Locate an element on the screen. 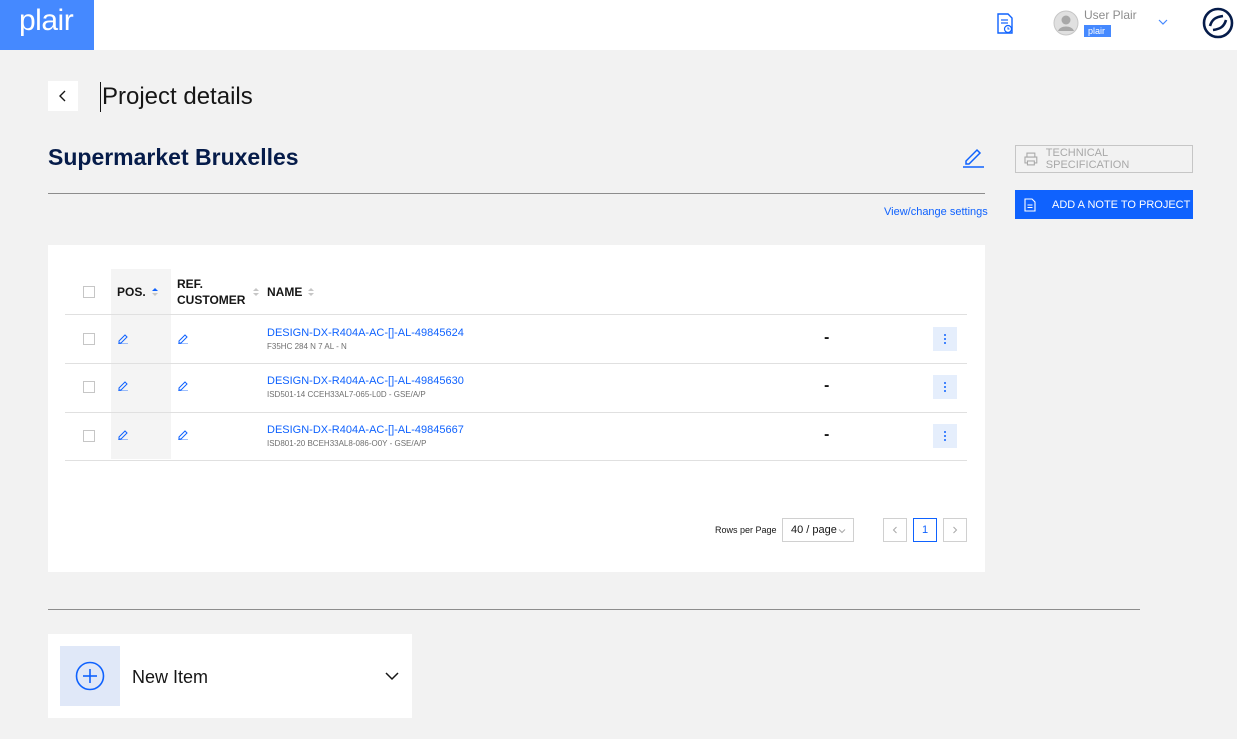 The height and width of the screenshot is (739, 1237). ref-header-line2: CUSTOMER is located at coordinates (211, 300).